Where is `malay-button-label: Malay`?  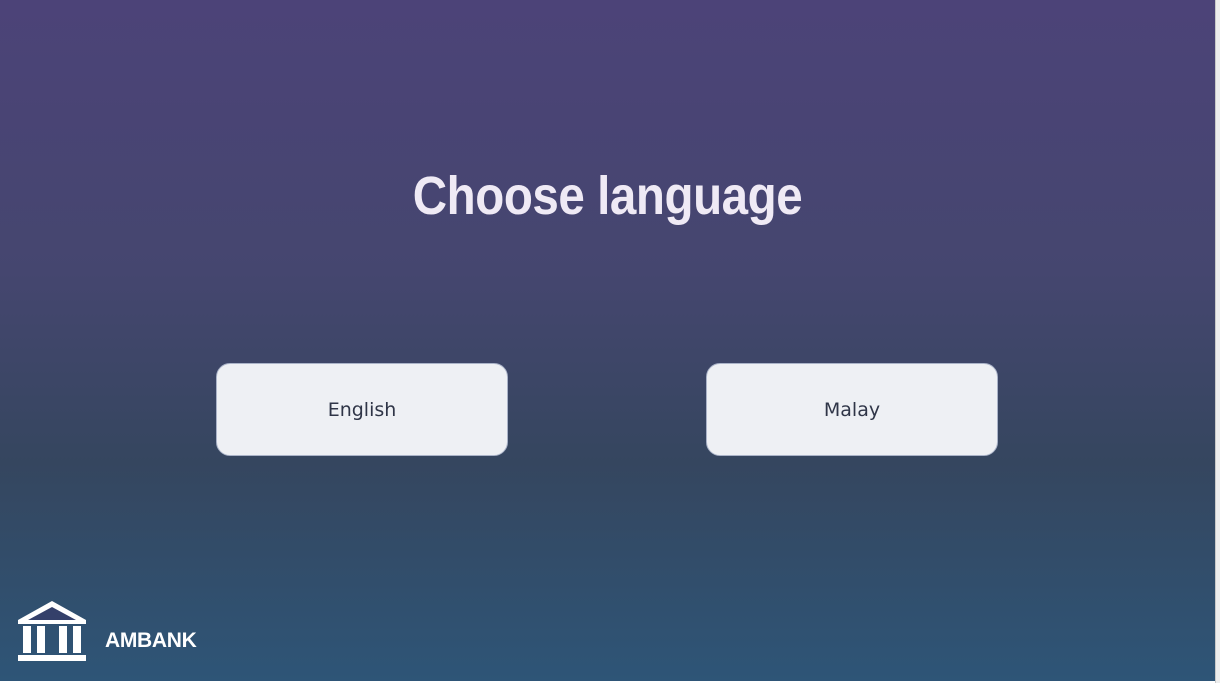
malay-button-label: Malay is located at coordinates (852, 409).